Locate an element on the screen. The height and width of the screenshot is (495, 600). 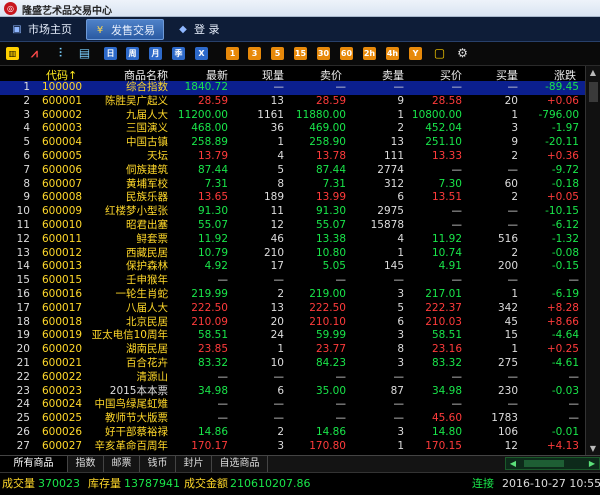
ask-price-cell: — is located at coordinates (341, 87).